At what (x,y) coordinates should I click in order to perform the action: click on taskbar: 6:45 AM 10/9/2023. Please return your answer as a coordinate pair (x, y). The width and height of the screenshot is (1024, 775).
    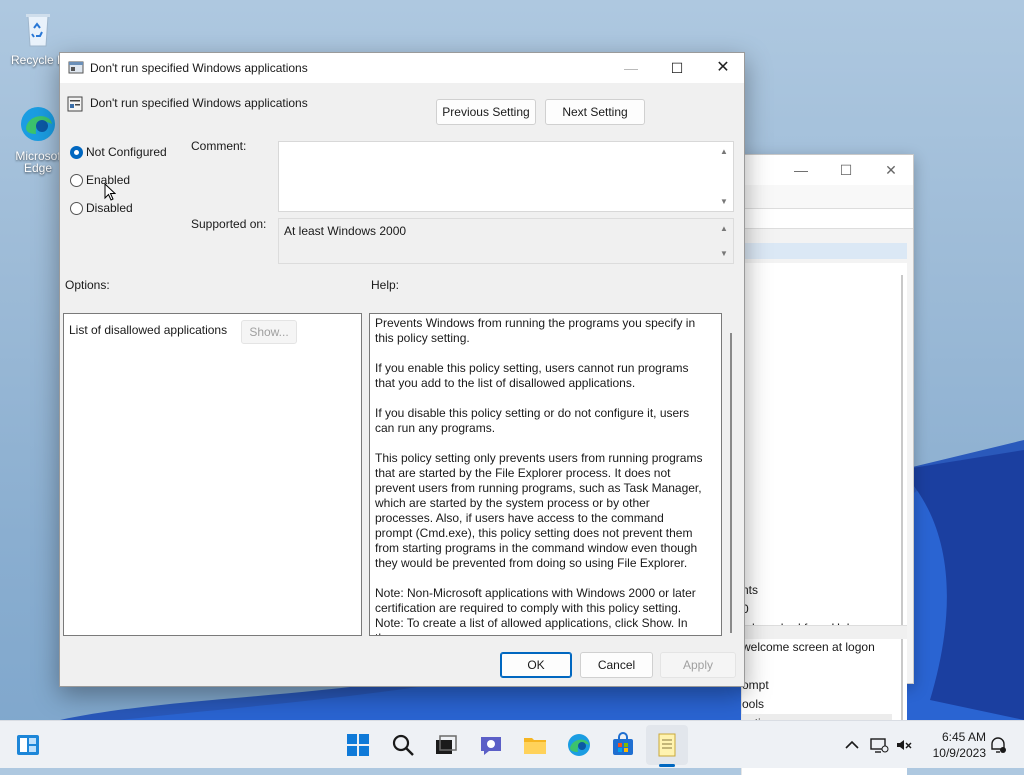
    Looking at the image, I should click on (512, 744).